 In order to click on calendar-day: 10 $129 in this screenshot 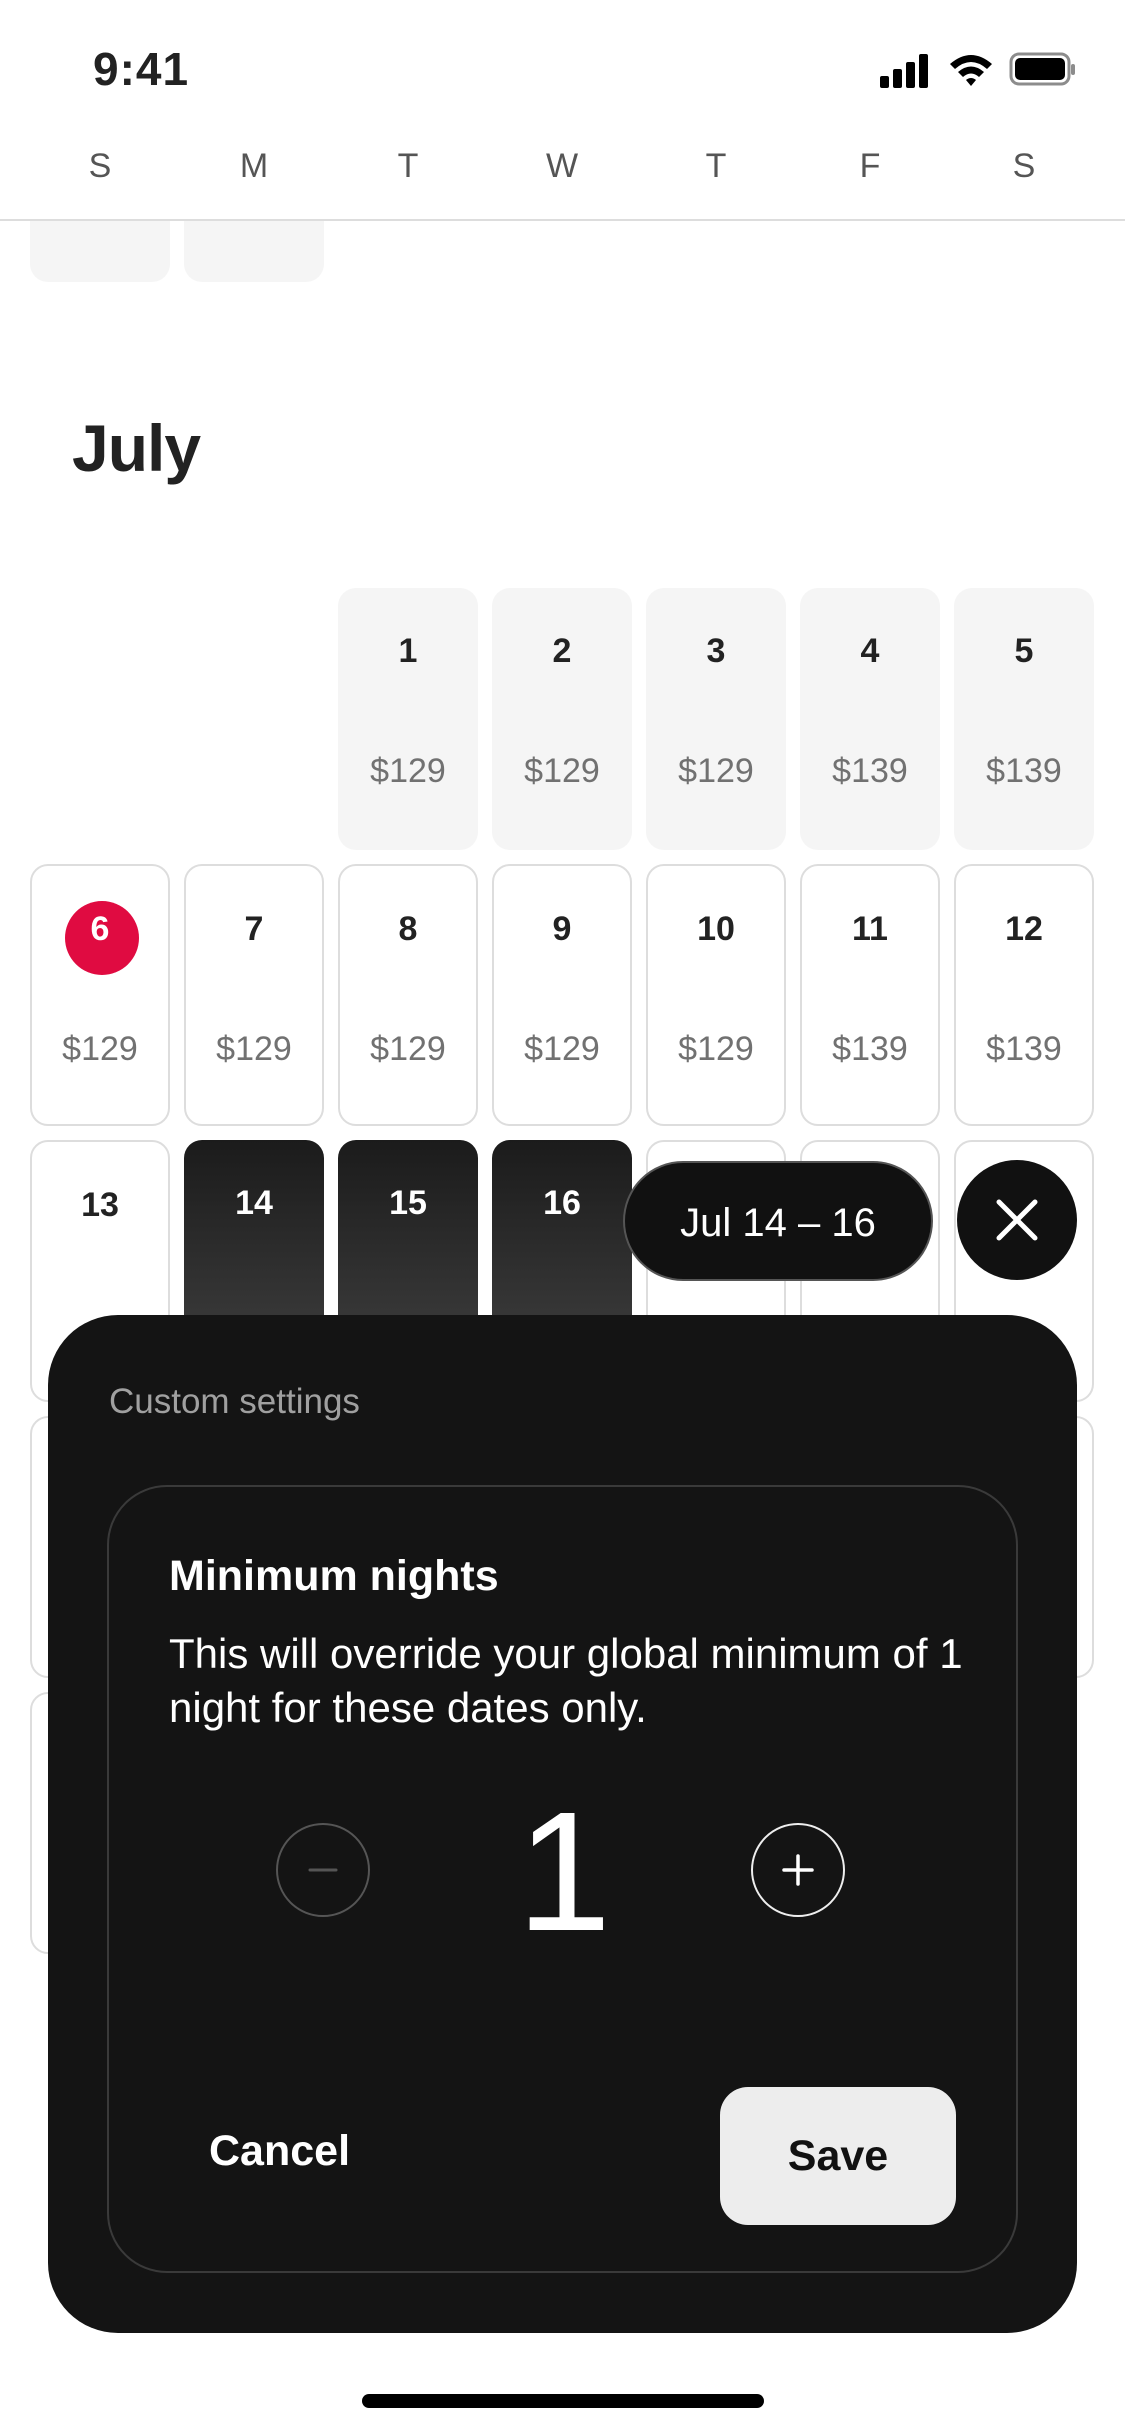, I will do `click(716, 995)`.